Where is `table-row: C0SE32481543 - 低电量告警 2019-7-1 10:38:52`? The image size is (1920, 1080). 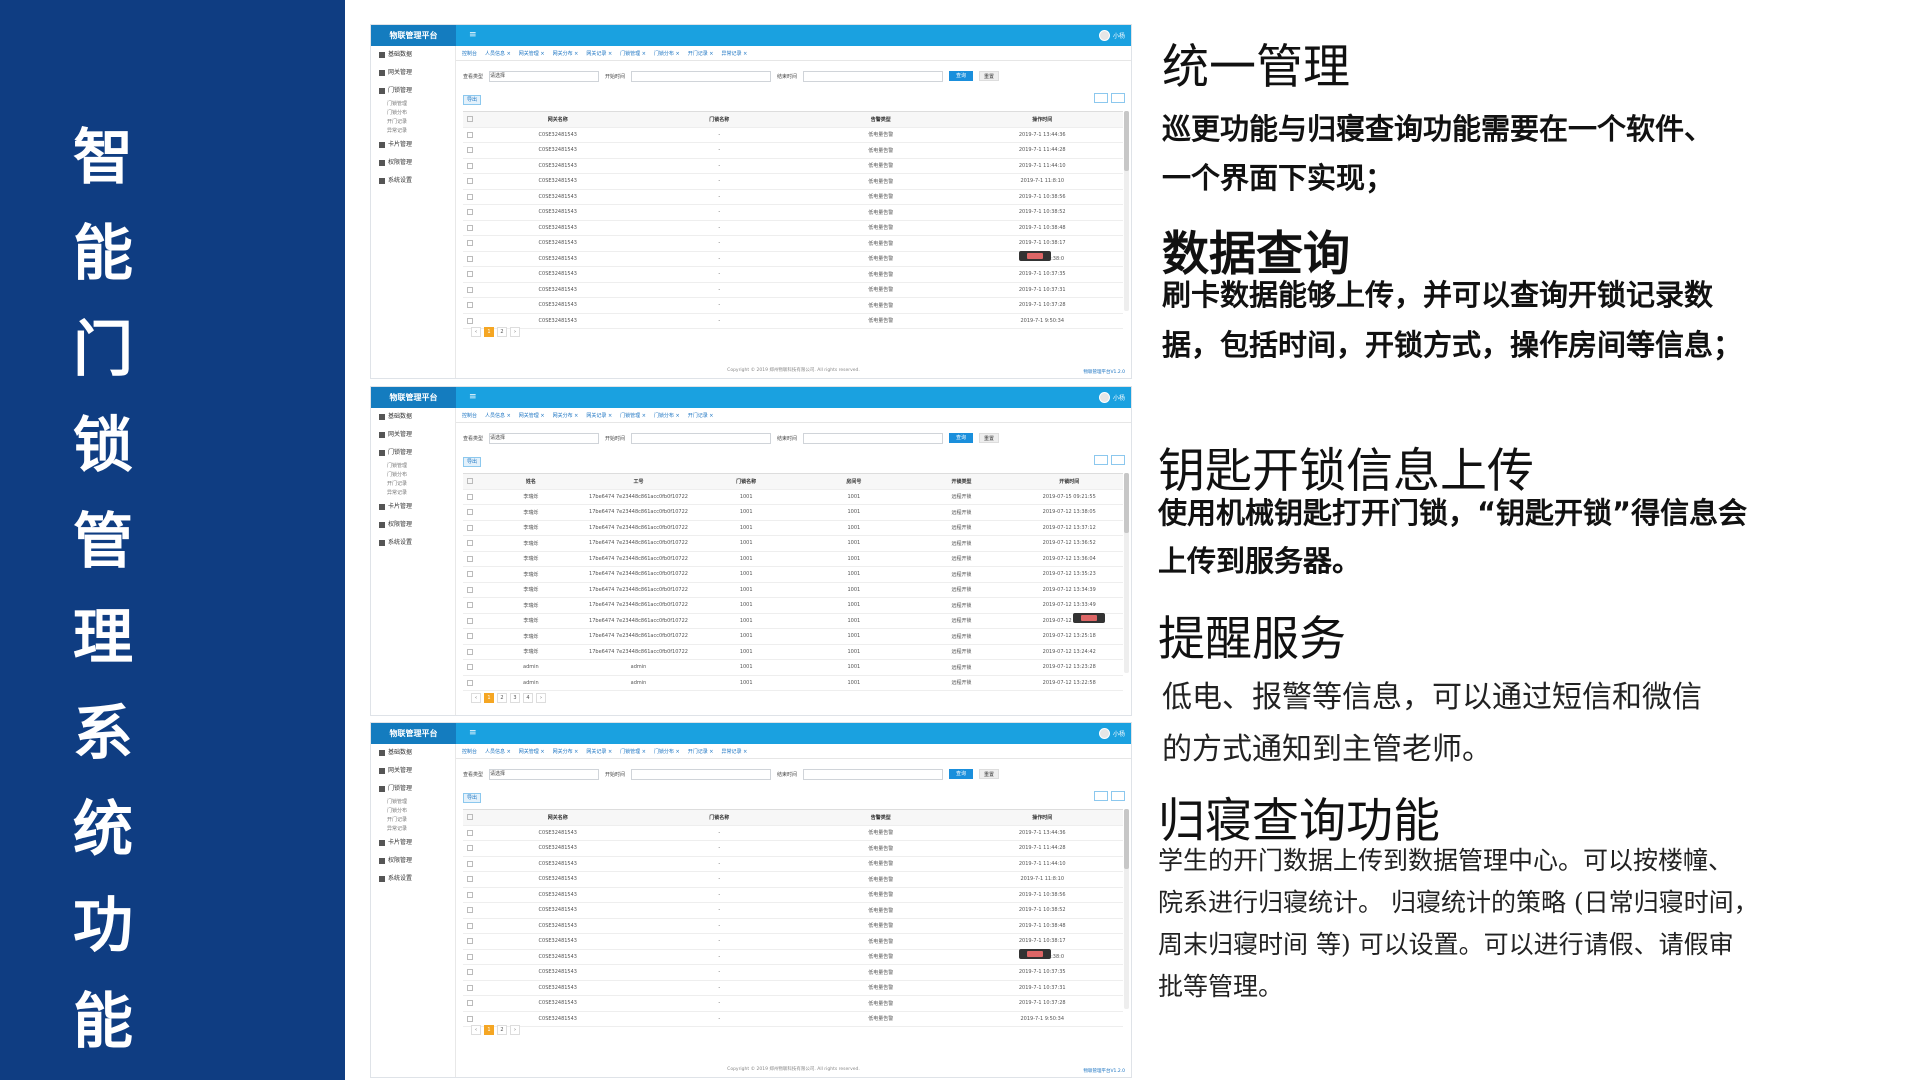
table-row: C0SE32481543 - 低电量告警 2019-7-1 10:38:52 is located at coordinates (793, 213).